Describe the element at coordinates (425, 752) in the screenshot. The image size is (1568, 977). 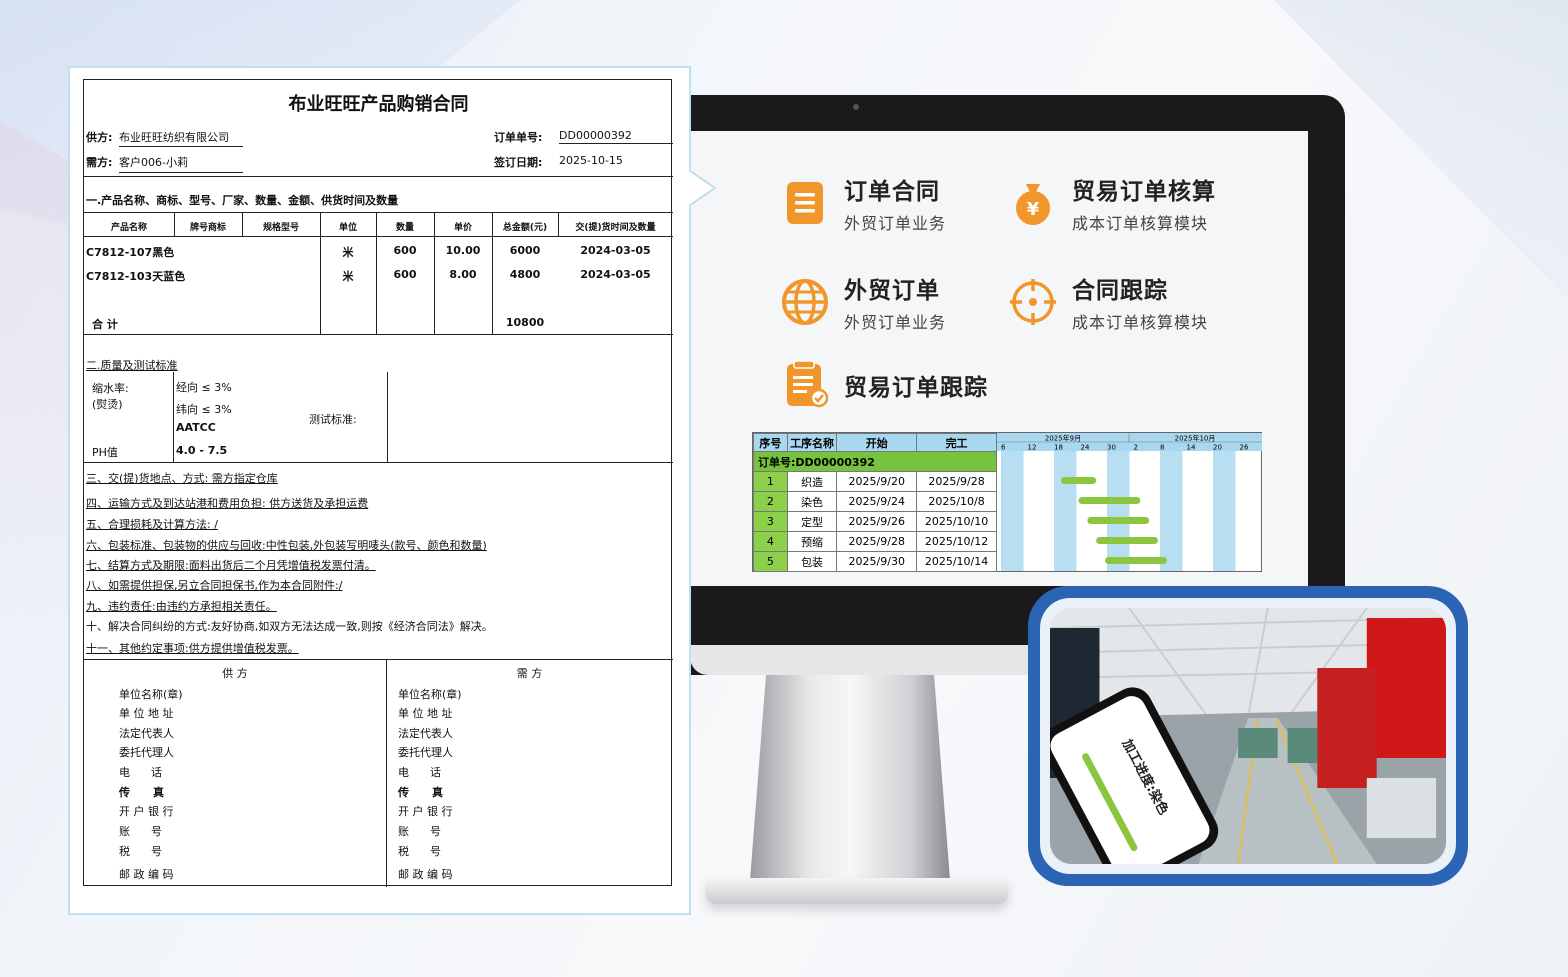
I see `party-field: 委托代理人` at that location.